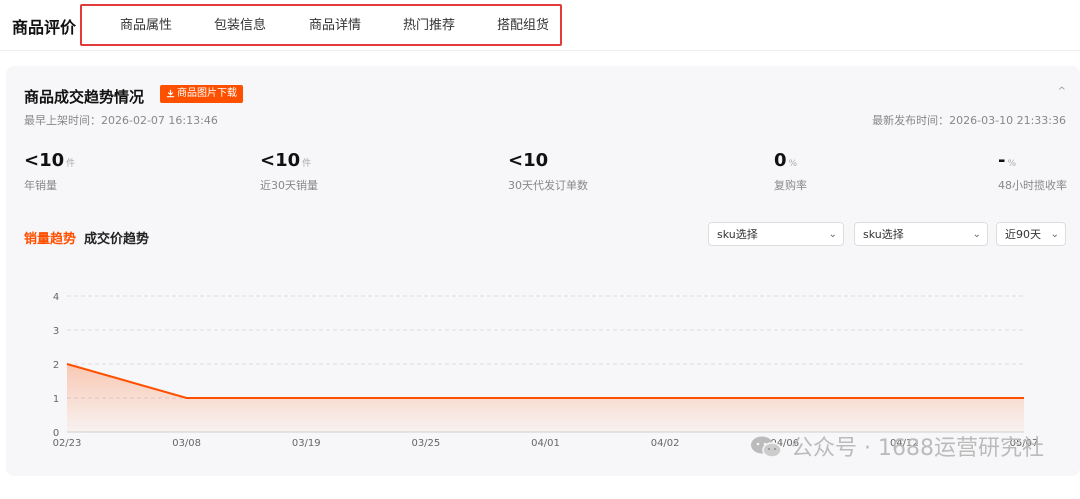 The width and height of the screenshot is (1080, 499). What do you see at coordinates (44, 26) in the screenshot?
I see `tab-reviews: 商品评价` at bounding box center [44, 26].